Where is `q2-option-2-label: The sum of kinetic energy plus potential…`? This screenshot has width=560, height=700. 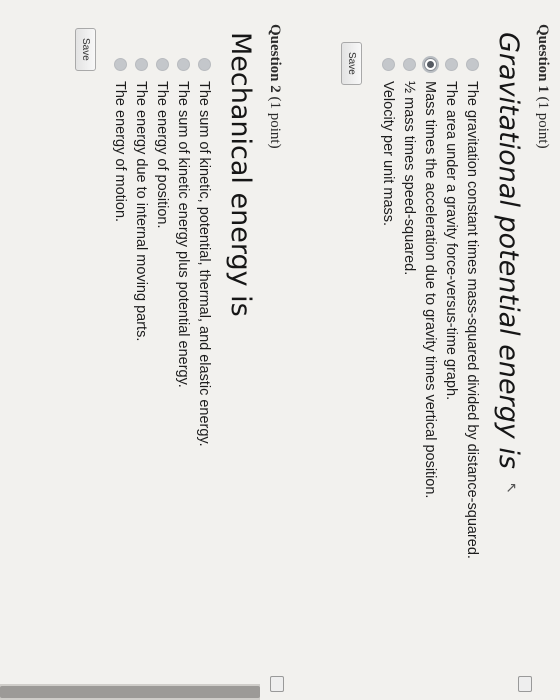
q2-option-2-label: The sum of kinetic energy plus potential… is located at coordinates (183, 234).